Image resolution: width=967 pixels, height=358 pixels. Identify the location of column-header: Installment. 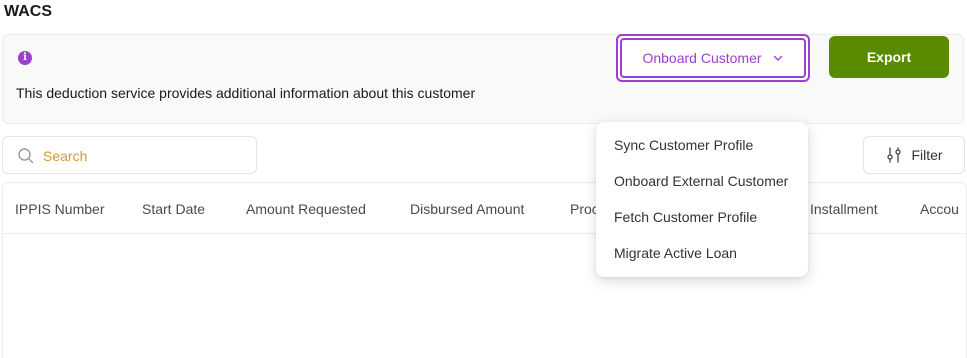
(844, 209).